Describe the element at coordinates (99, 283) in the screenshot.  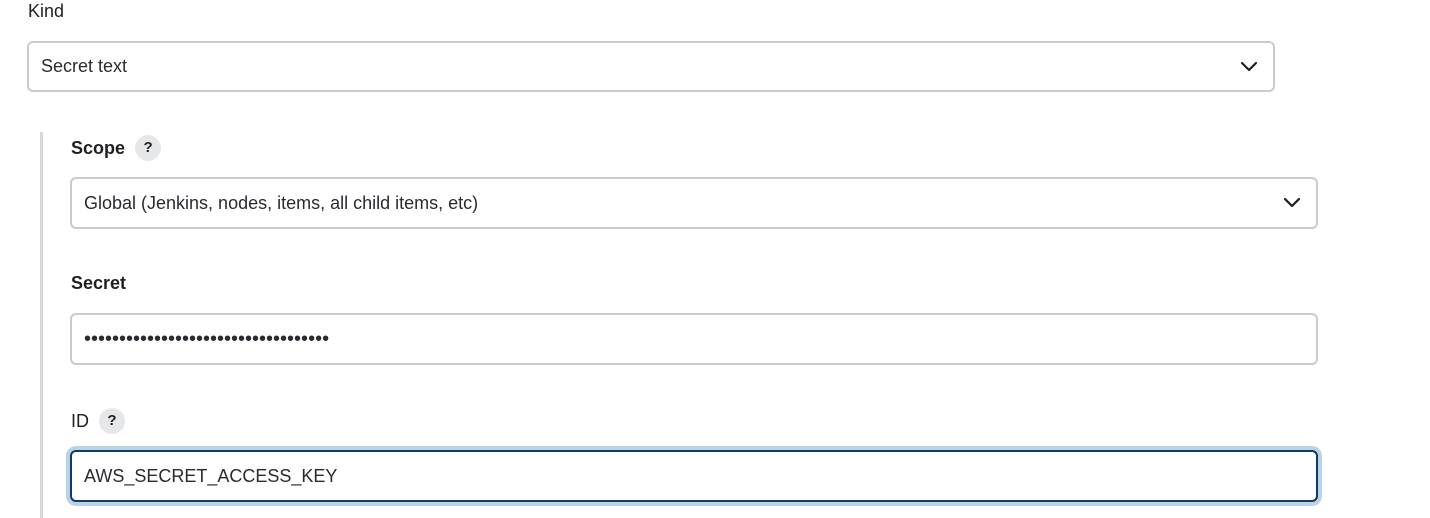
I see `secret-label: Secret` at that location.